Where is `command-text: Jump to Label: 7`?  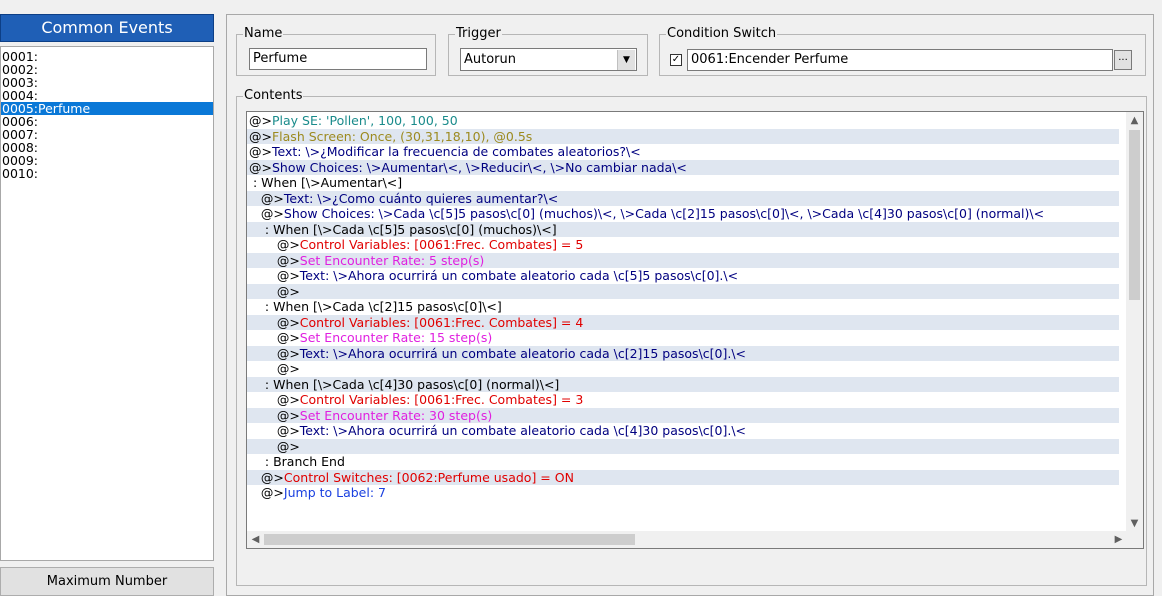
command-text: Jump to Label: 7 is located at coordinates (334, 492).